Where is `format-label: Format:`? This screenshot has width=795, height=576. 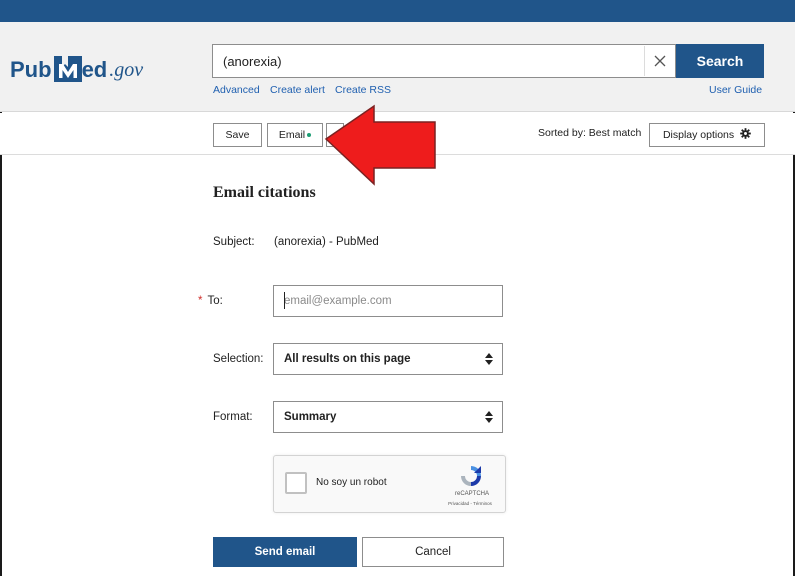 format-label: Format: is located at coordinates (233, 417).